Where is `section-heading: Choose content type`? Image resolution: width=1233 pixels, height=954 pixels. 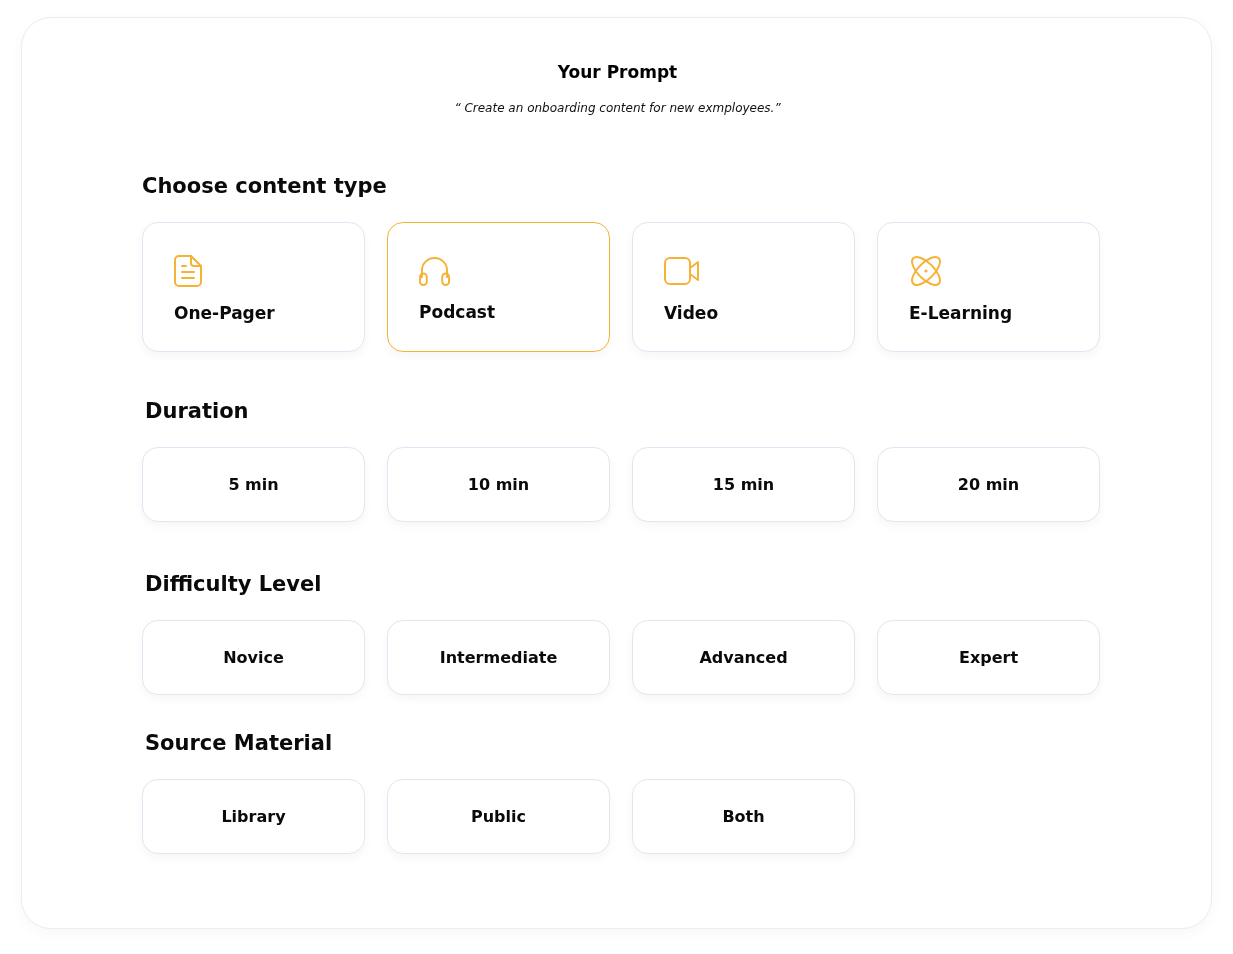 section-heading: Choose content type is located at coordinates (264, 186).